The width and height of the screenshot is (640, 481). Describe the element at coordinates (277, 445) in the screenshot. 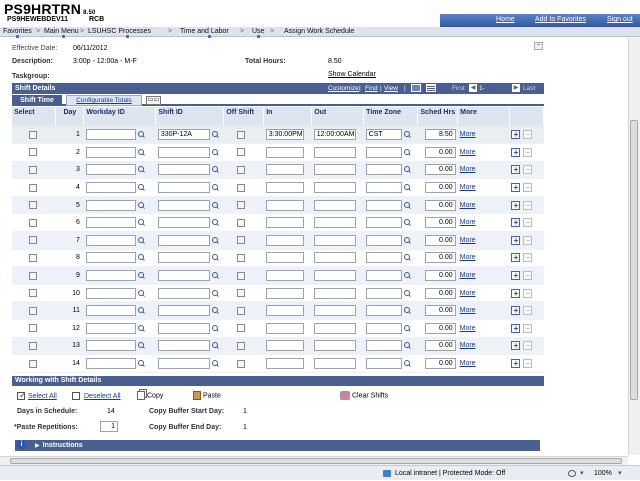

I see `instructions-bar: ▶ Instructions` at that location.